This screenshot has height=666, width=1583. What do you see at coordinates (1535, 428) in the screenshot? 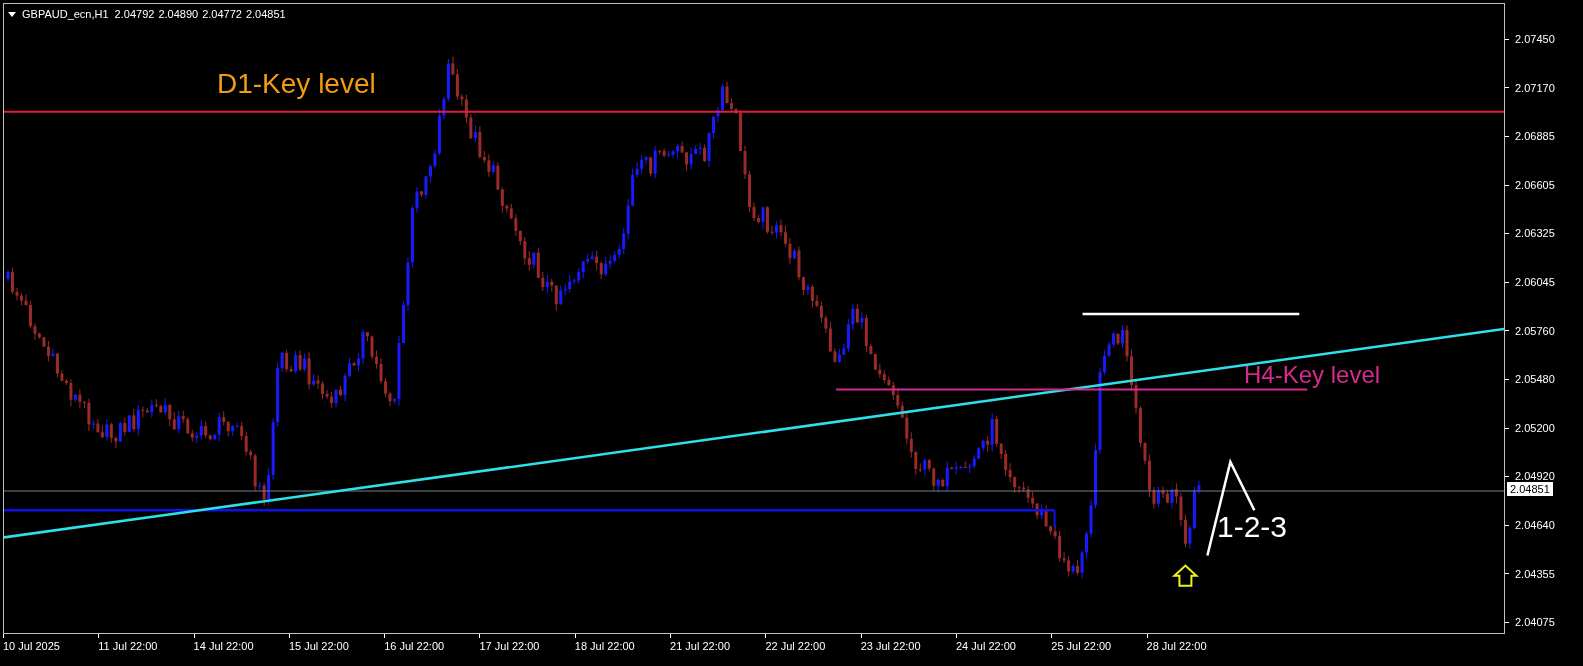
I see `price-tick-label: 2.05200` at bounding box center [1535, 428].